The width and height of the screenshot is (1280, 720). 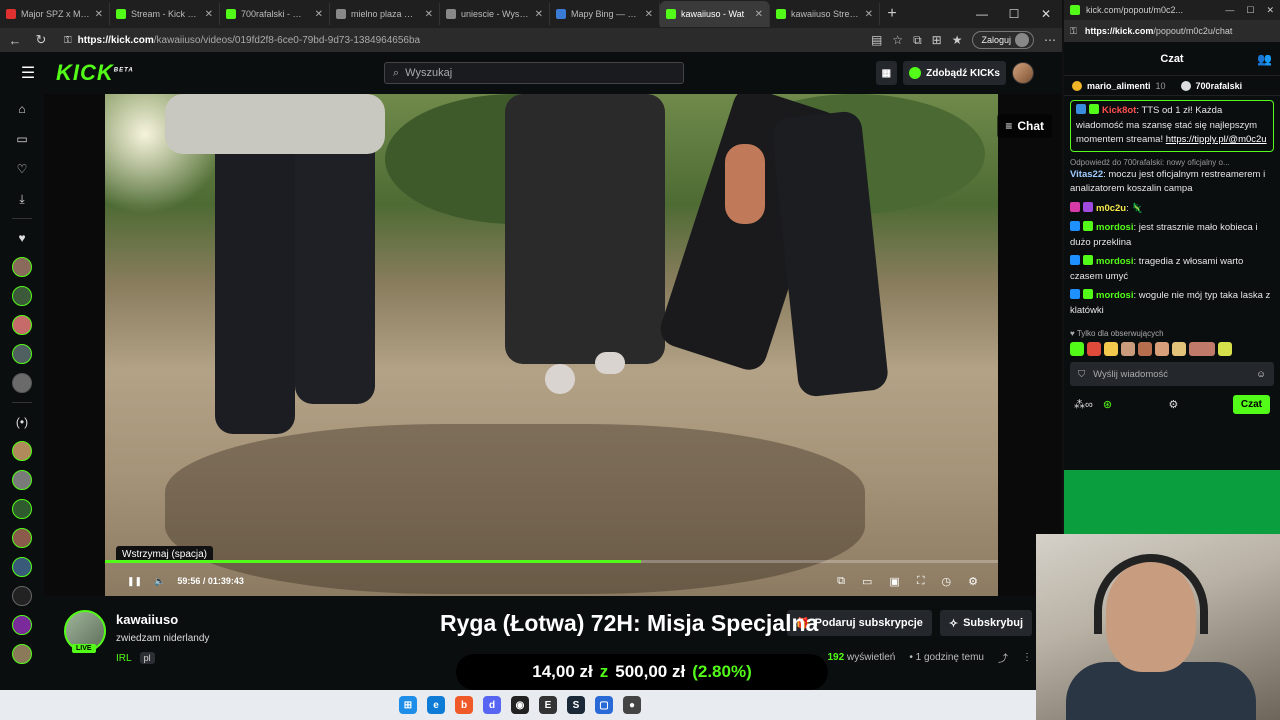 What do you see at coordinates (1111, 208) in the screenshot?
I see `chat-username: m0c2u` at bounding box center [1111, 208].